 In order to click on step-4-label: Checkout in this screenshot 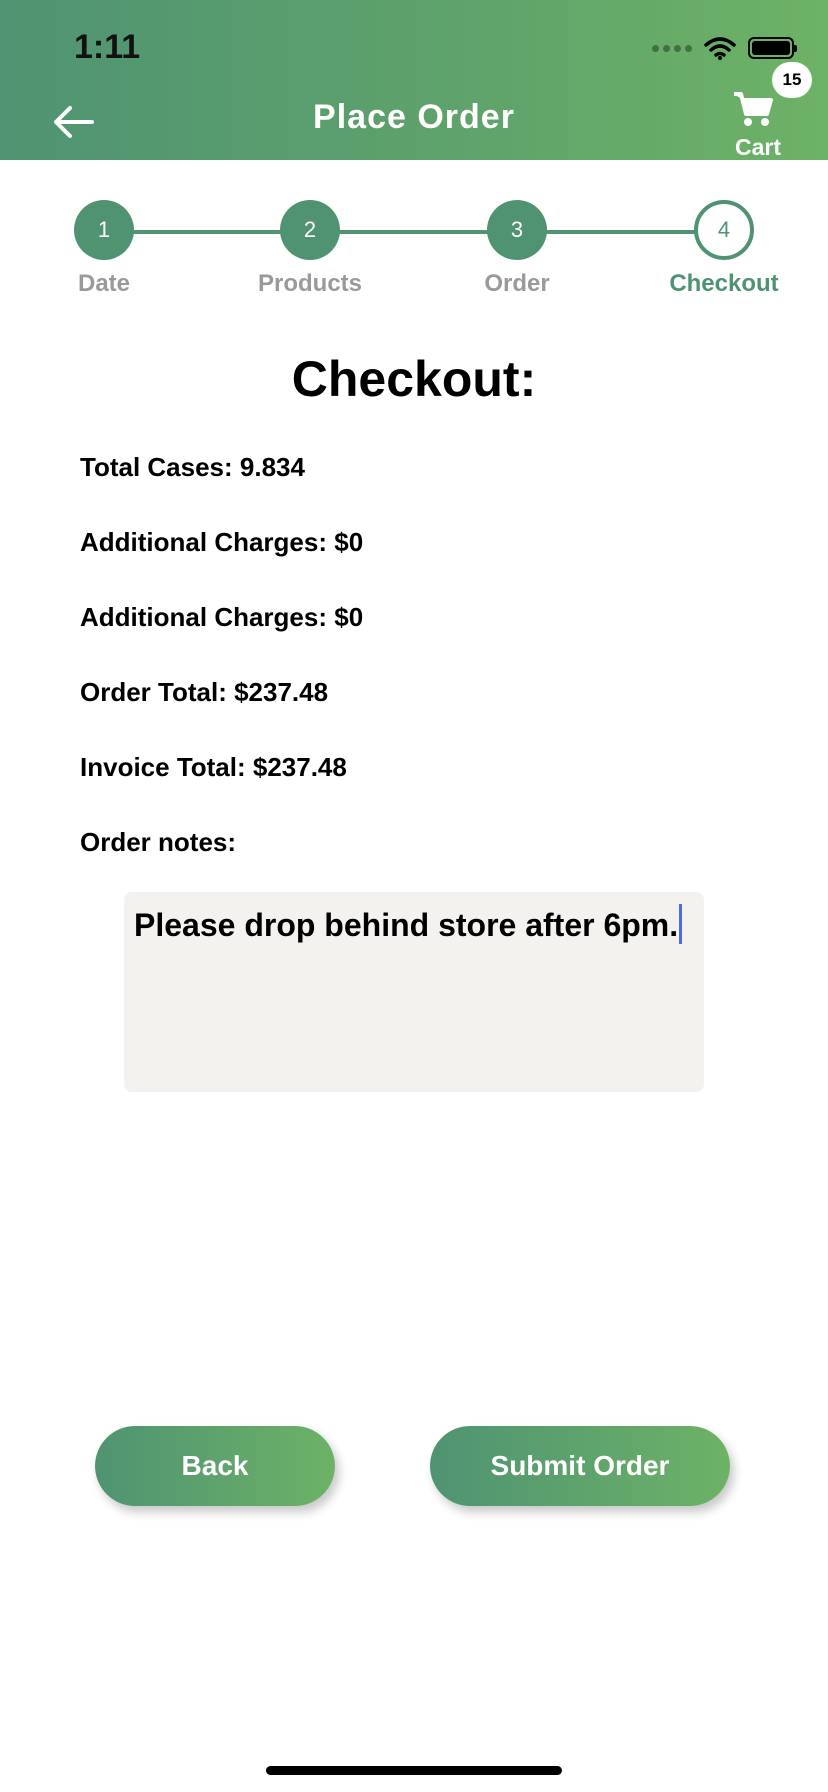, I will do `click(724, 283)`.